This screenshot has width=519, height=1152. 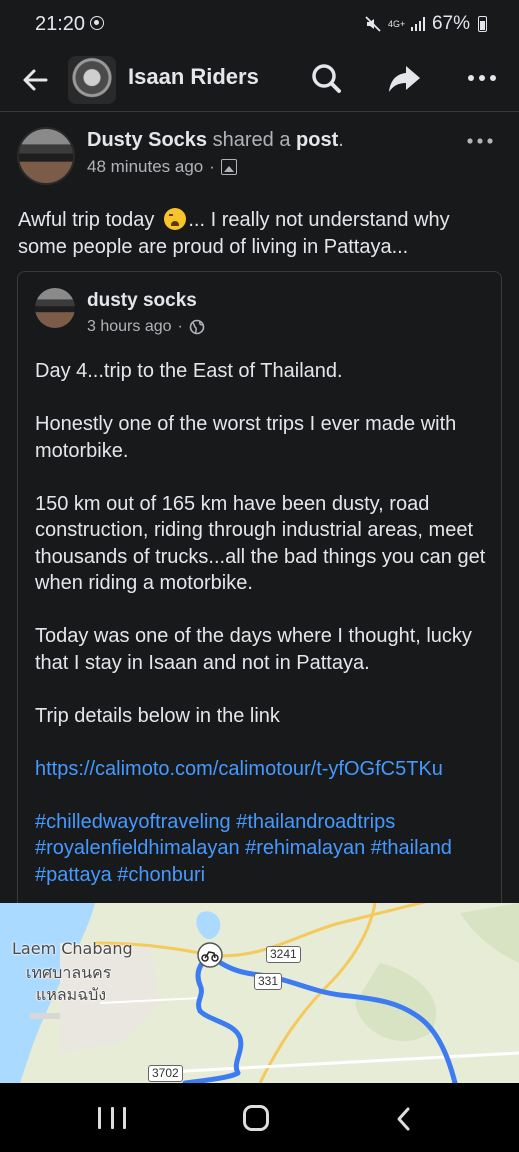 I want to click on status-indicators: 4G+ 67%, so click(x=425, y=24).